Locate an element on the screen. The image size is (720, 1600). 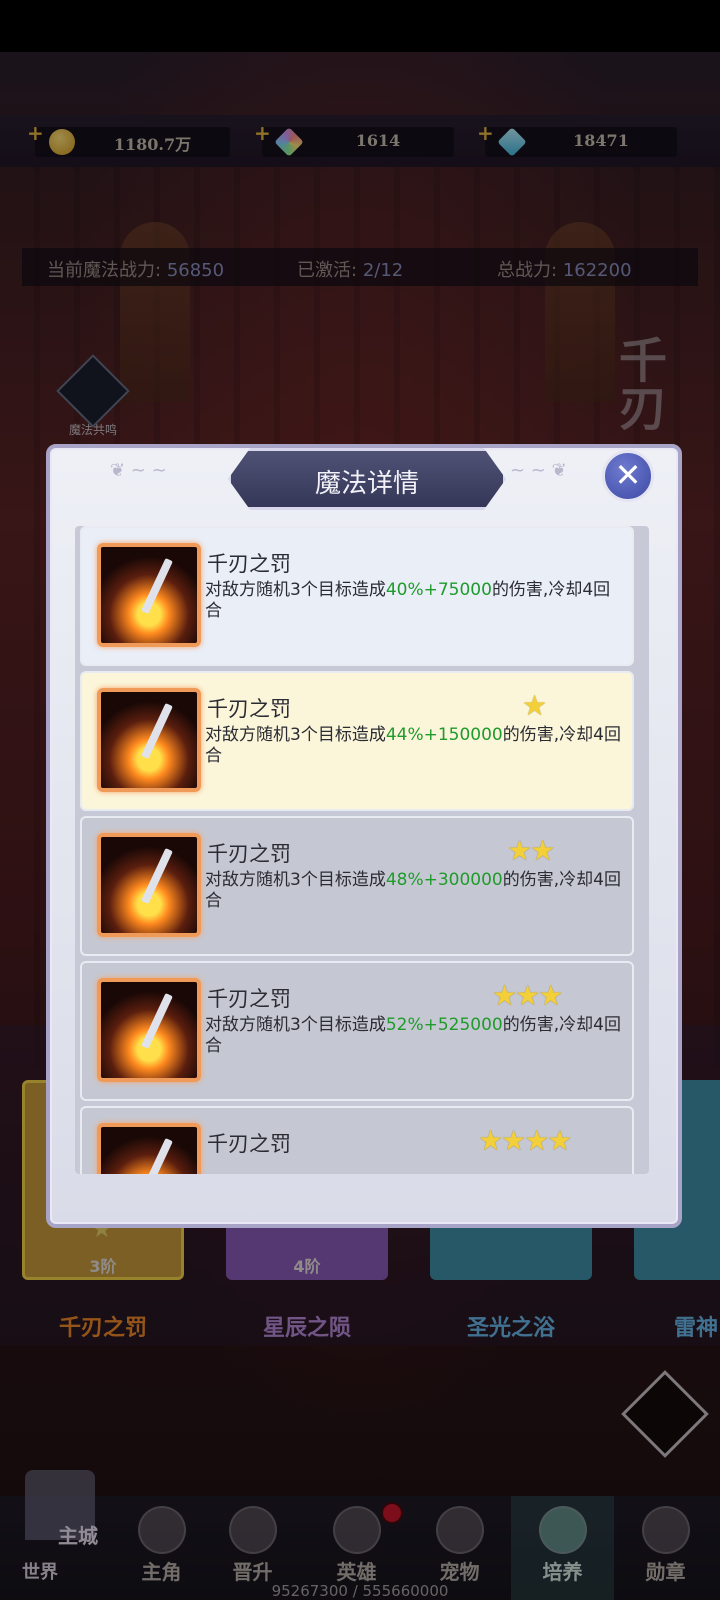
ornament-left-icon: ❦ ~ ~ is located at coordinates (138, 470).